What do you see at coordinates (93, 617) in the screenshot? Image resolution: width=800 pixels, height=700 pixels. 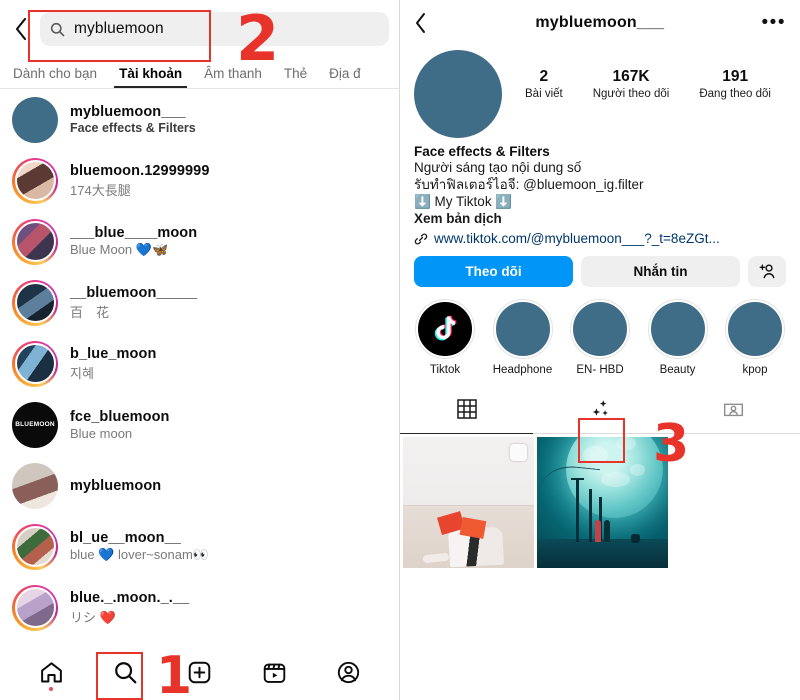 I see `list-item-subtitle: リシ ❤️` at bounding box center [93, 617].